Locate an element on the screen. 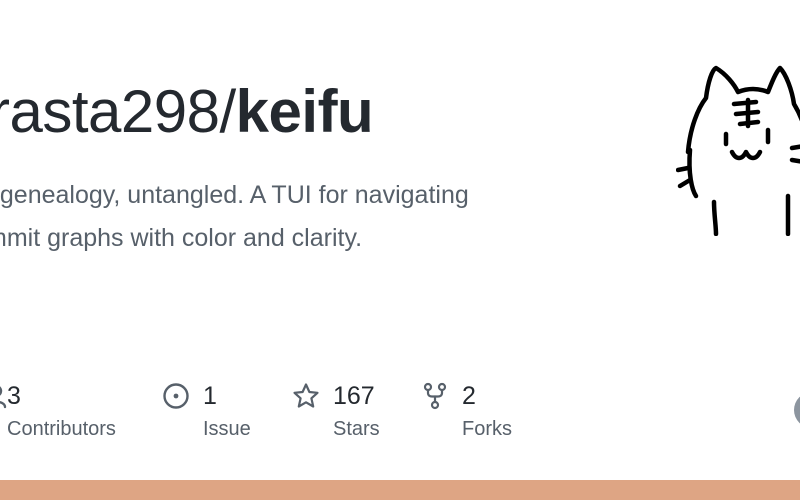 The width and height of the screenshot is (800, 500). cat-illustration is located at coordinates (738, 150).